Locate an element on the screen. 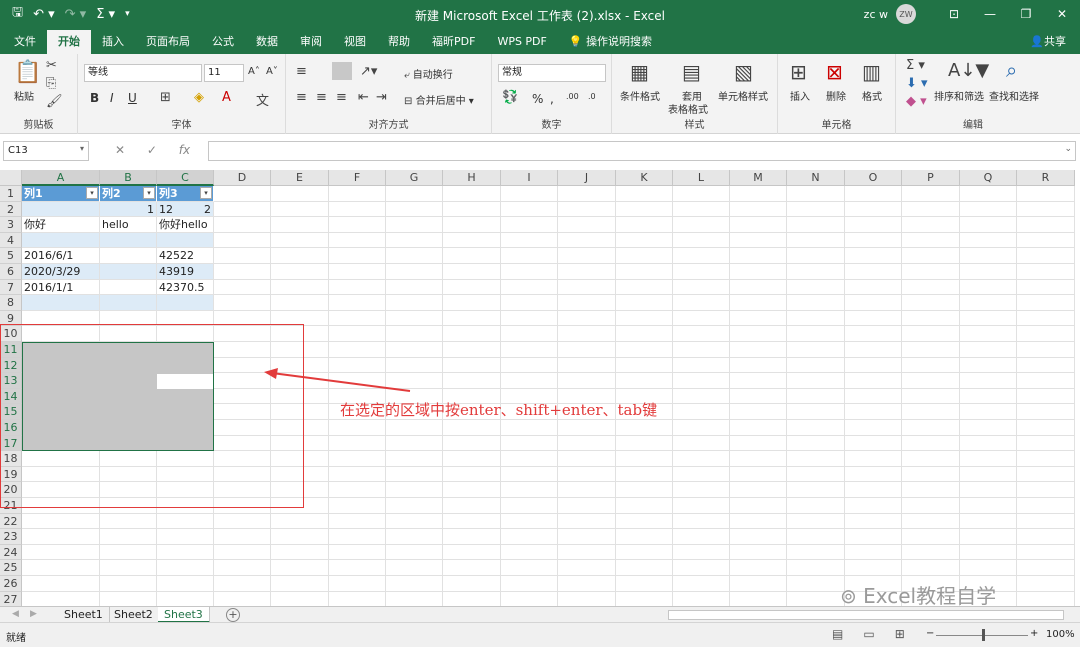  align-middle-icon is located at coordinates (342, 71).